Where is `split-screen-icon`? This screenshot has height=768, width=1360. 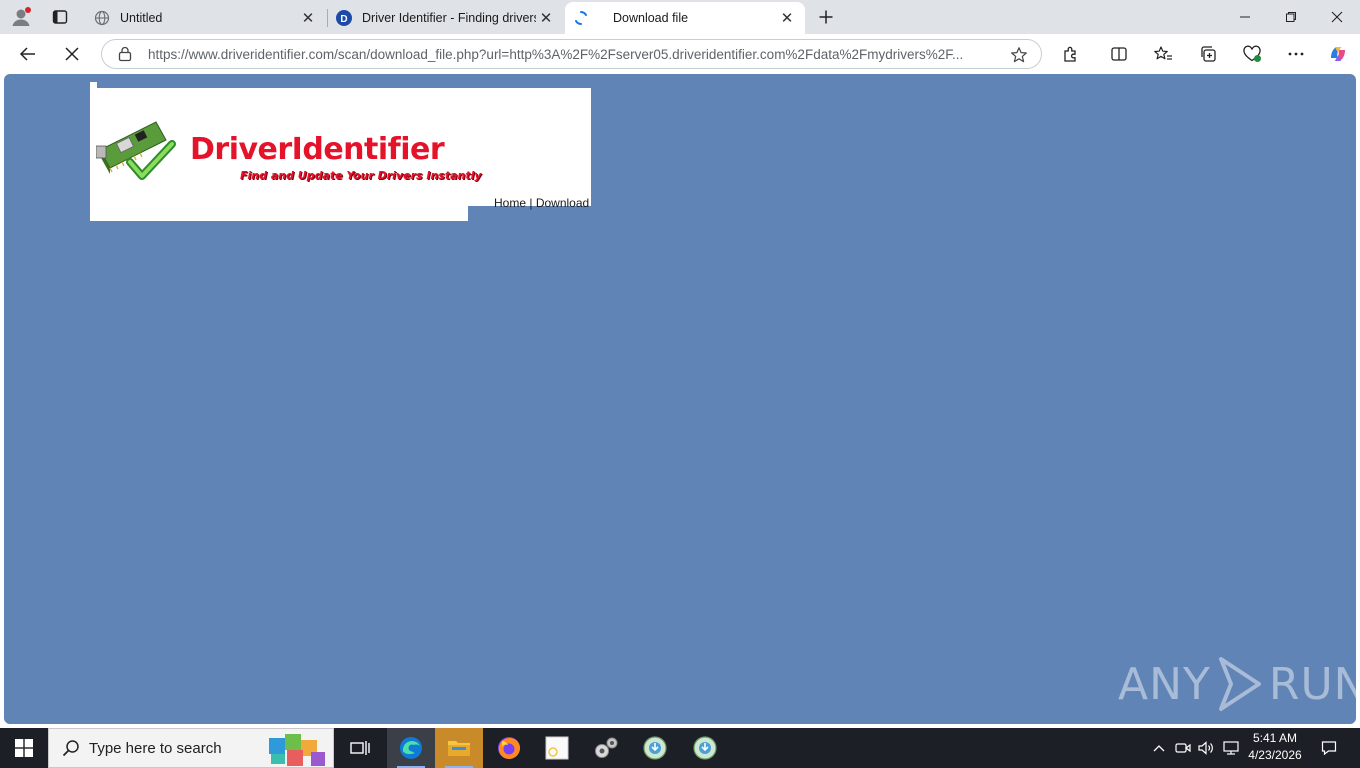 split-screen-icon is located at coordinates (1119, 54).